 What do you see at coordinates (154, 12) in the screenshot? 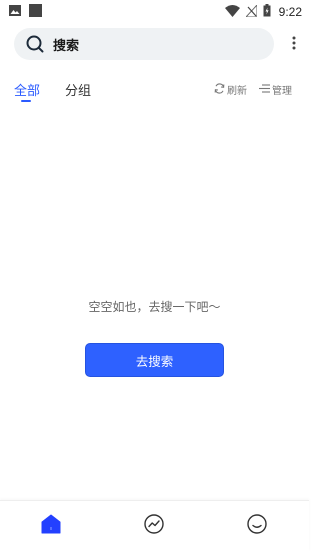
I see `status-bar: 9:22` at bounding box center [154, 12].